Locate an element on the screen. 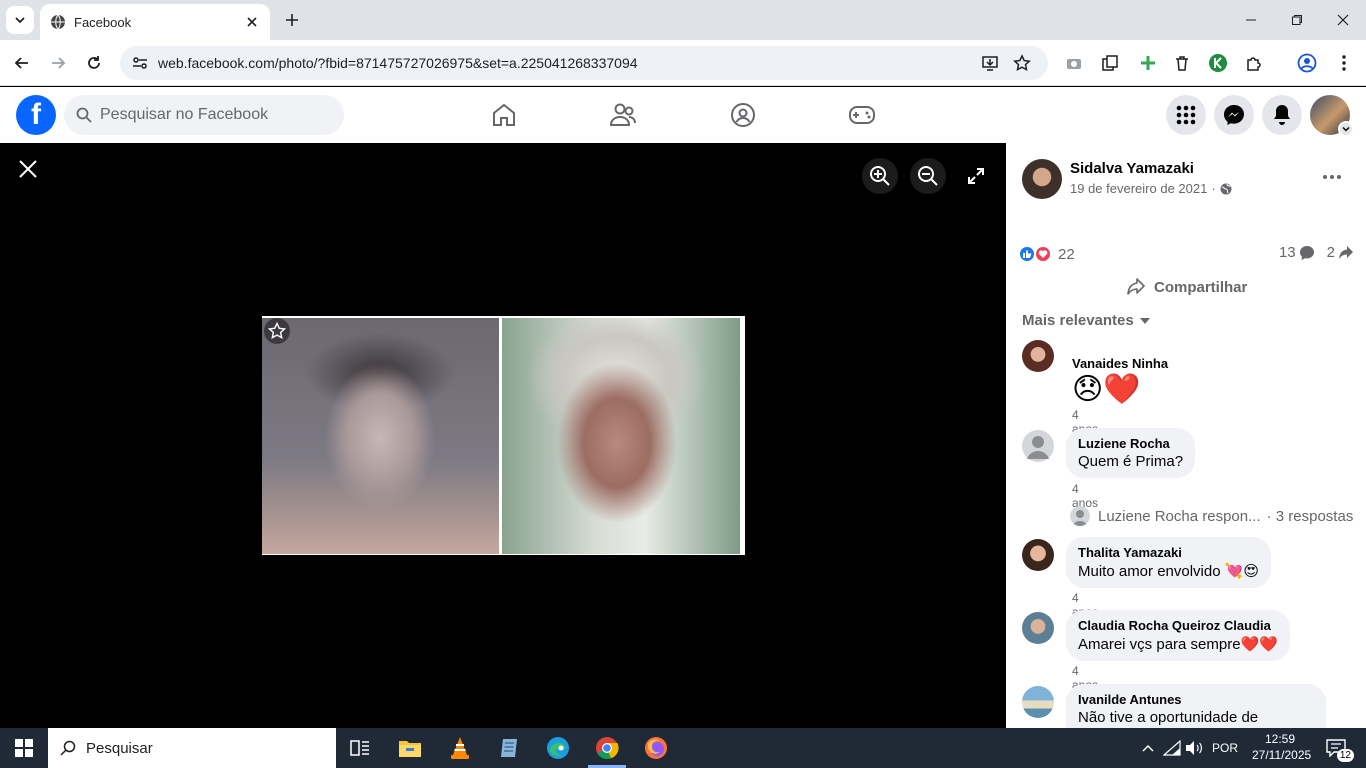  account-avatar is located at coordinates (1332, 116).